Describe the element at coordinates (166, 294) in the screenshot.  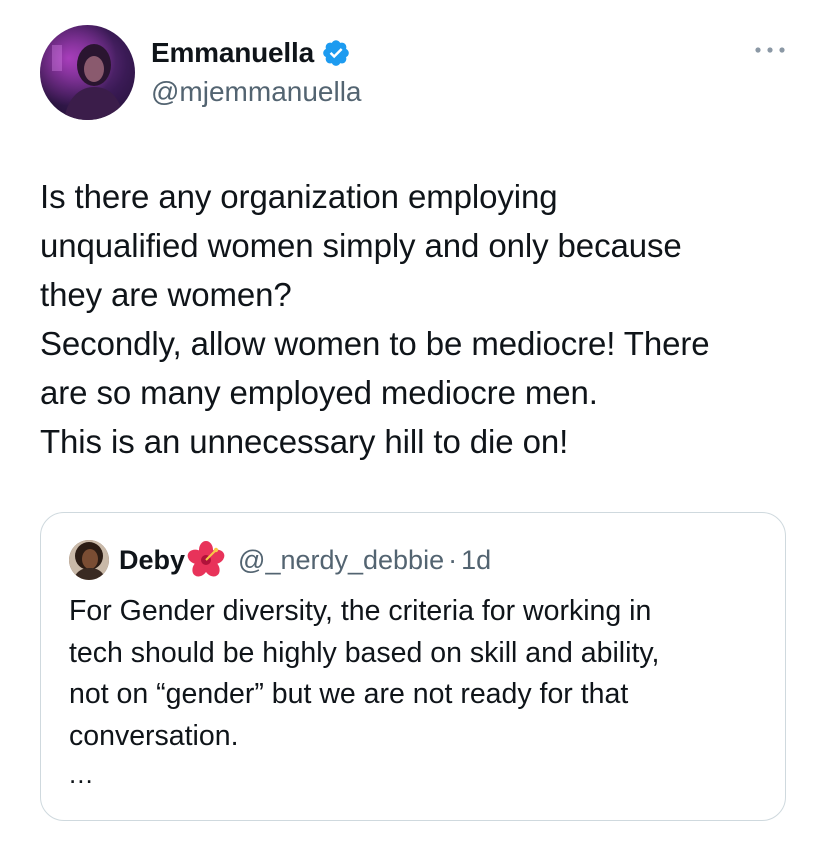
I see `tweet-text-line: they are women?` at that location.